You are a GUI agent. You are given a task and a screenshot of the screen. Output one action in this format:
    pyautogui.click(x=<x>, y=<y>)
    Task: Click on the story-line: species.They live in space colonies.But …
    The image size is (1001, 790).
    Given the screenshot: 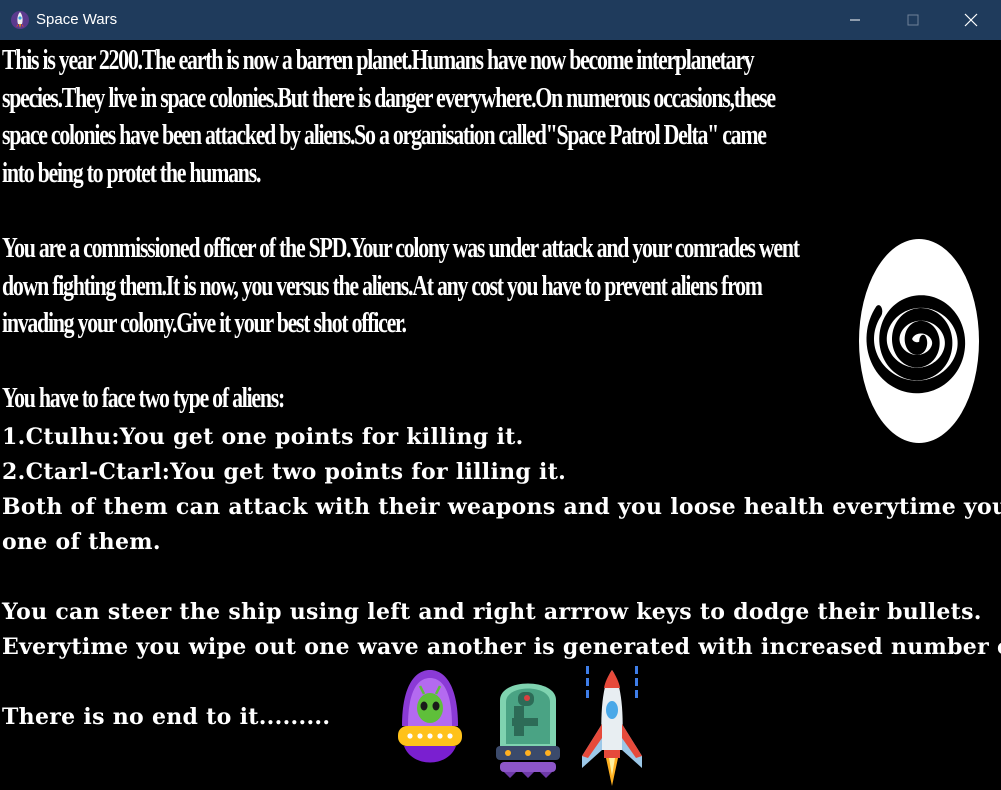 What is the action you would take?
    pyautogui.click(x=389, y=98)
    